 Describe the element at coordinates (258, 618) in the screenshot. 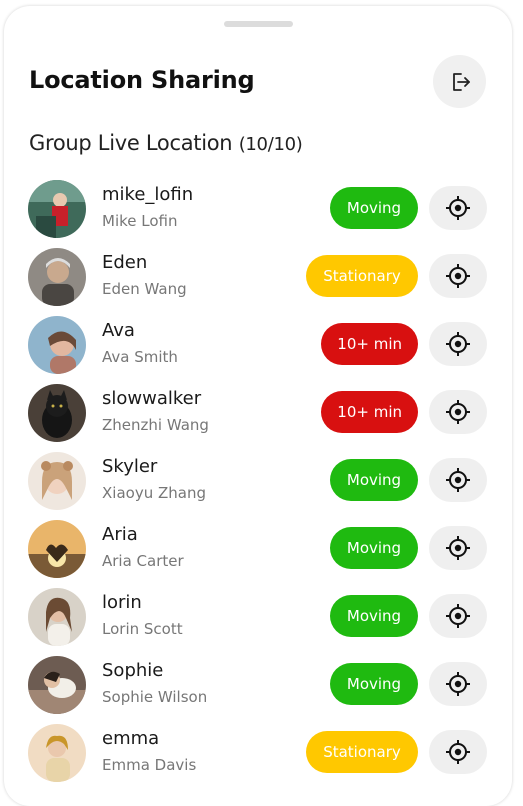

I see `member-row: lorin Lorin Scott Moving` at that location.